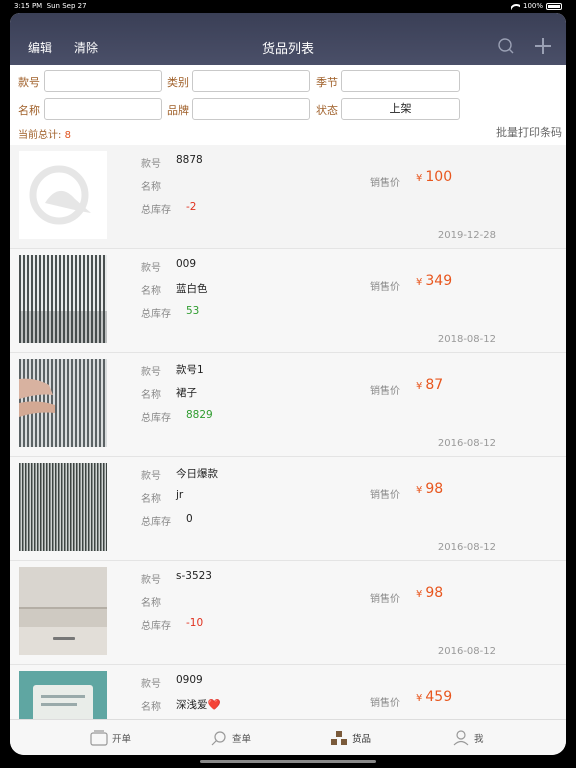  I want to click on order-icon, so click(99, 738).